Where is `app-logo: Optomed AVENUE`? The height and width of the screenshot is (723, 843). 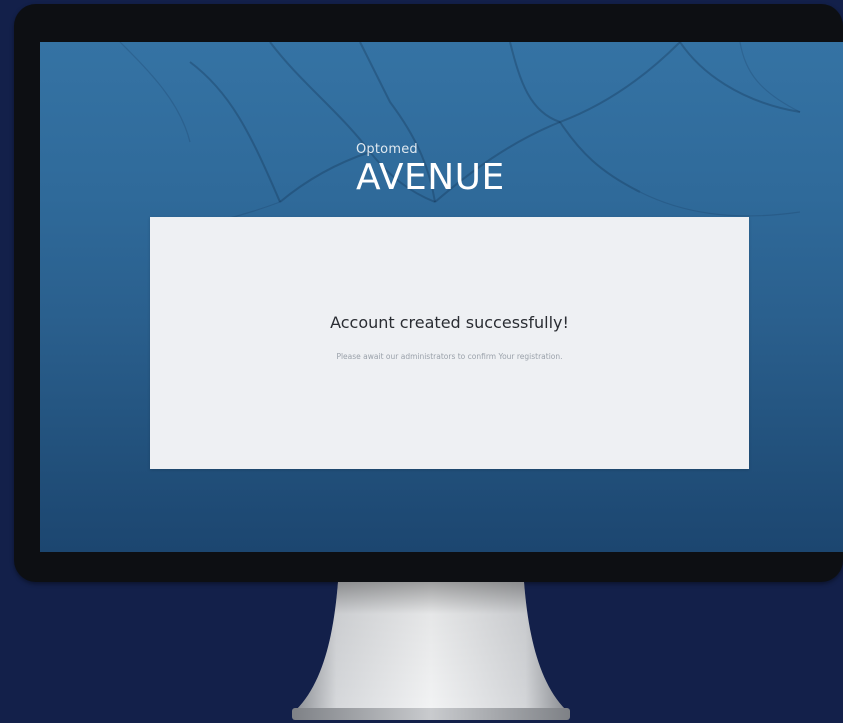 app-logo: Optomed AVENUE is located at coordinates (430, 170).